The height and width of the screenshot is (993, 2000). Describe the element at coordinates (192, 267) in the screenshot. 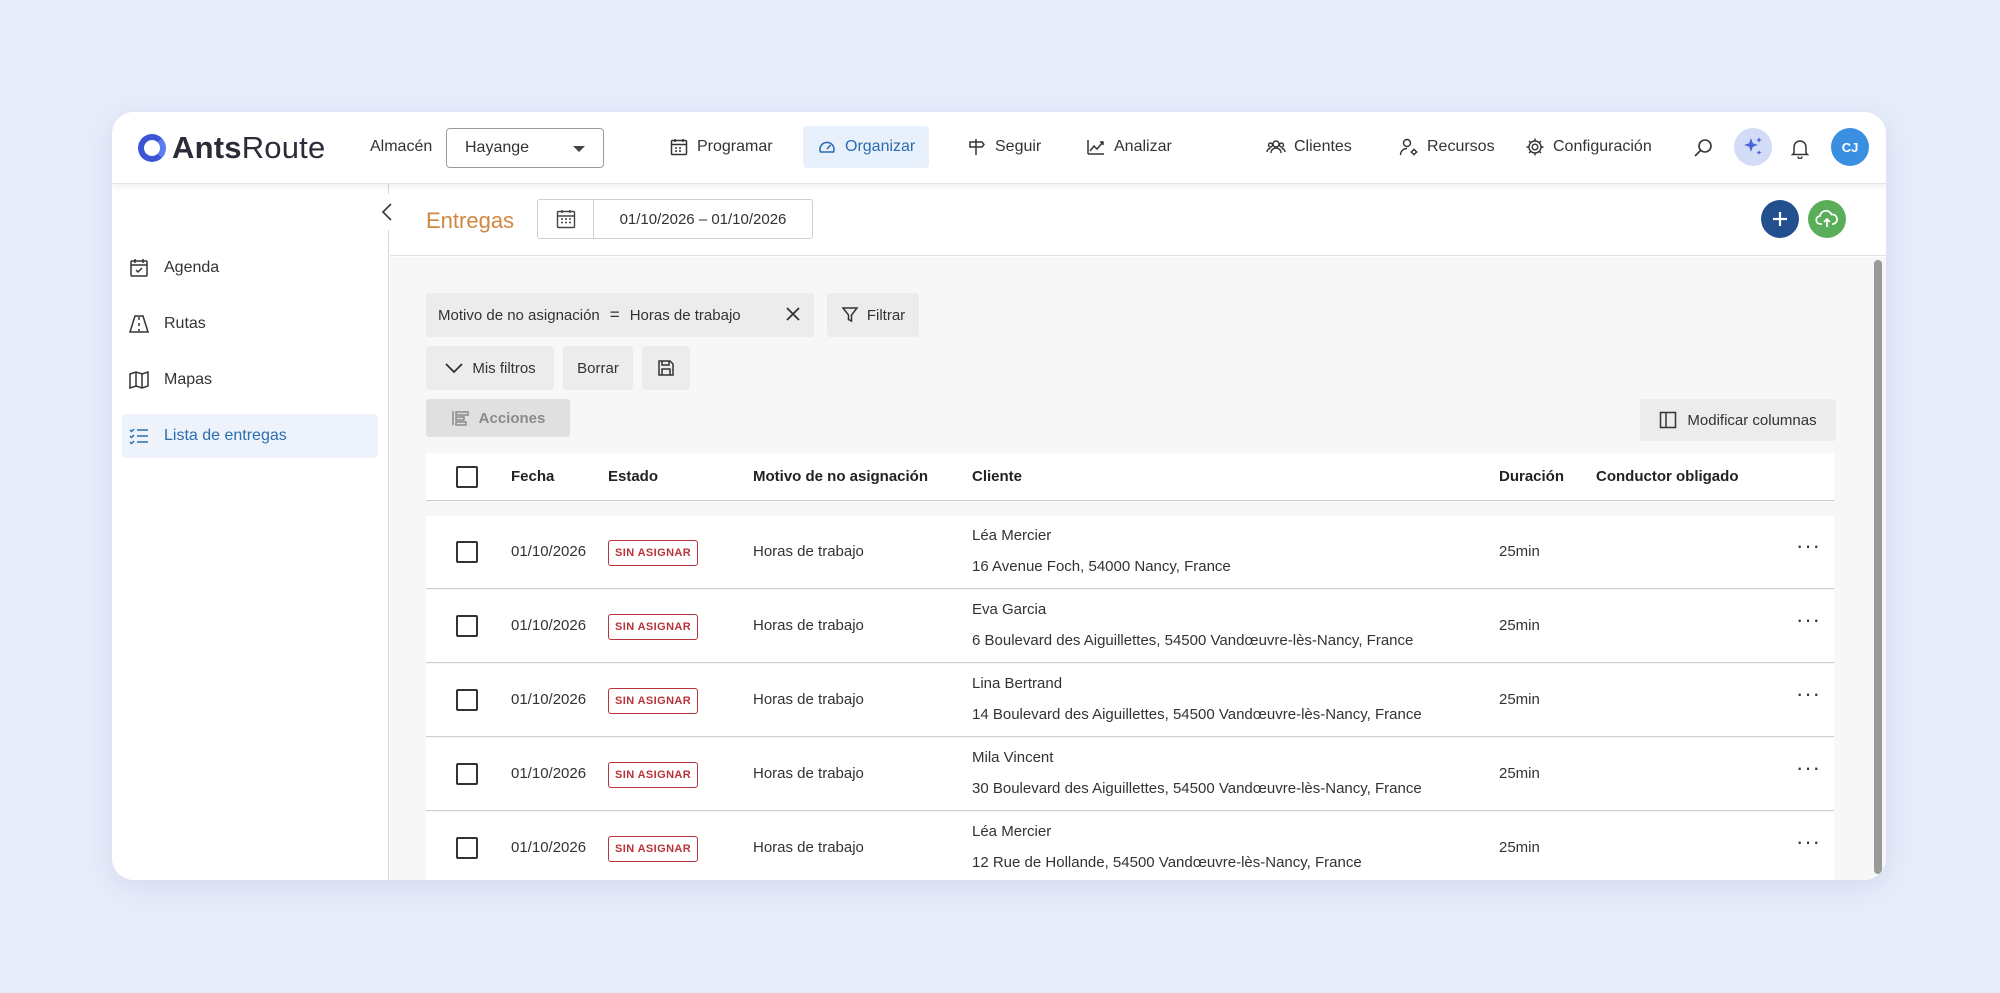

I see `sidebar-item-label: Agenda` at that location.